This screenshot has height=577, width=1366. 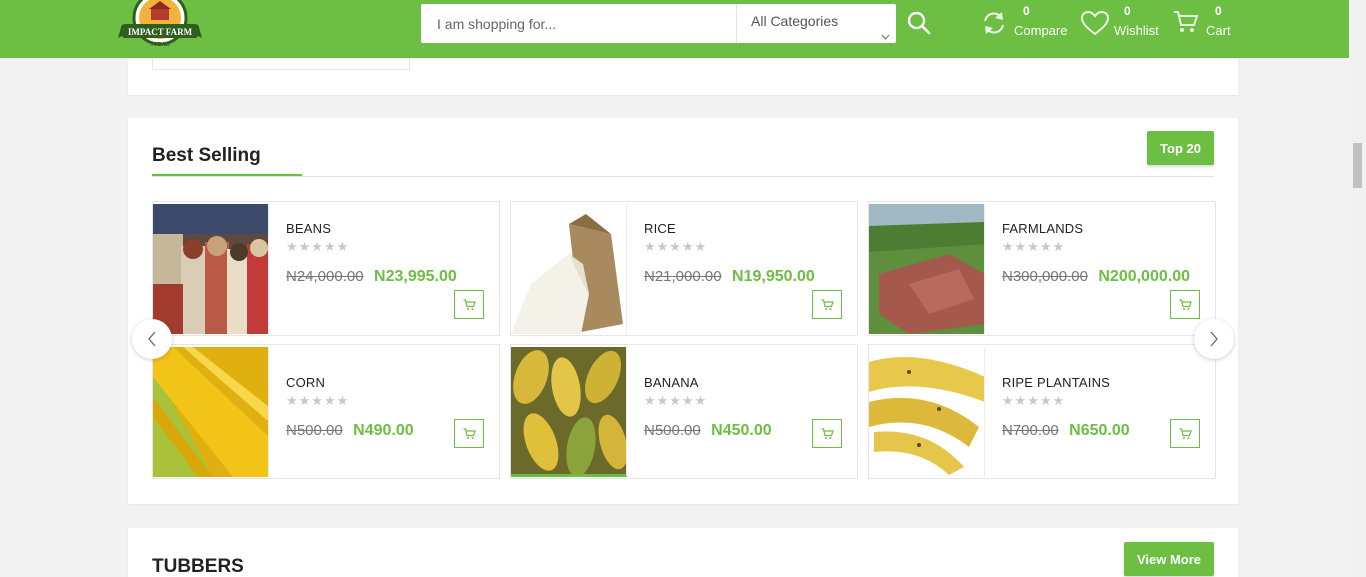 I want to click on section-title: TUBBERS, so click(x=198, y=566).